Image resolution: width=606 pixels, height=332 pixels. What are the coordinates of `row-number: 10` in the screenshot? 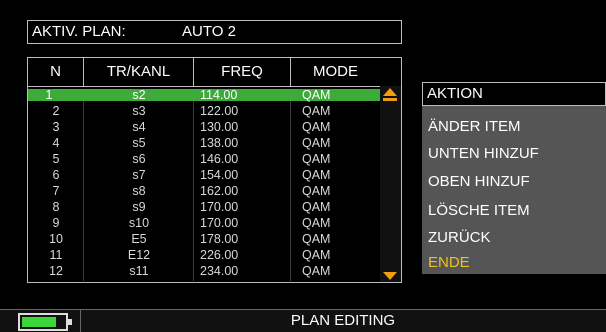 It's located at (56, 239).